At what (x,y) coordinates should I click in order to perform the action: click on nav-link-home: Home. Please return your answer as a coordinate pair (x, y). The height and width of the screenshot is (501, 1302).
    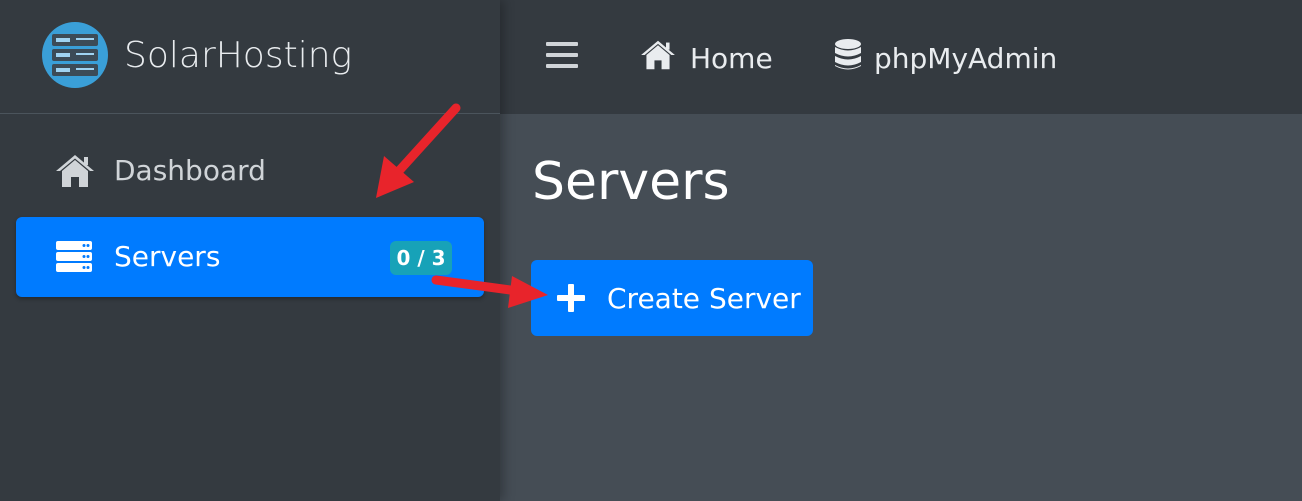
    Looking at the image, I should click on (705, 58).